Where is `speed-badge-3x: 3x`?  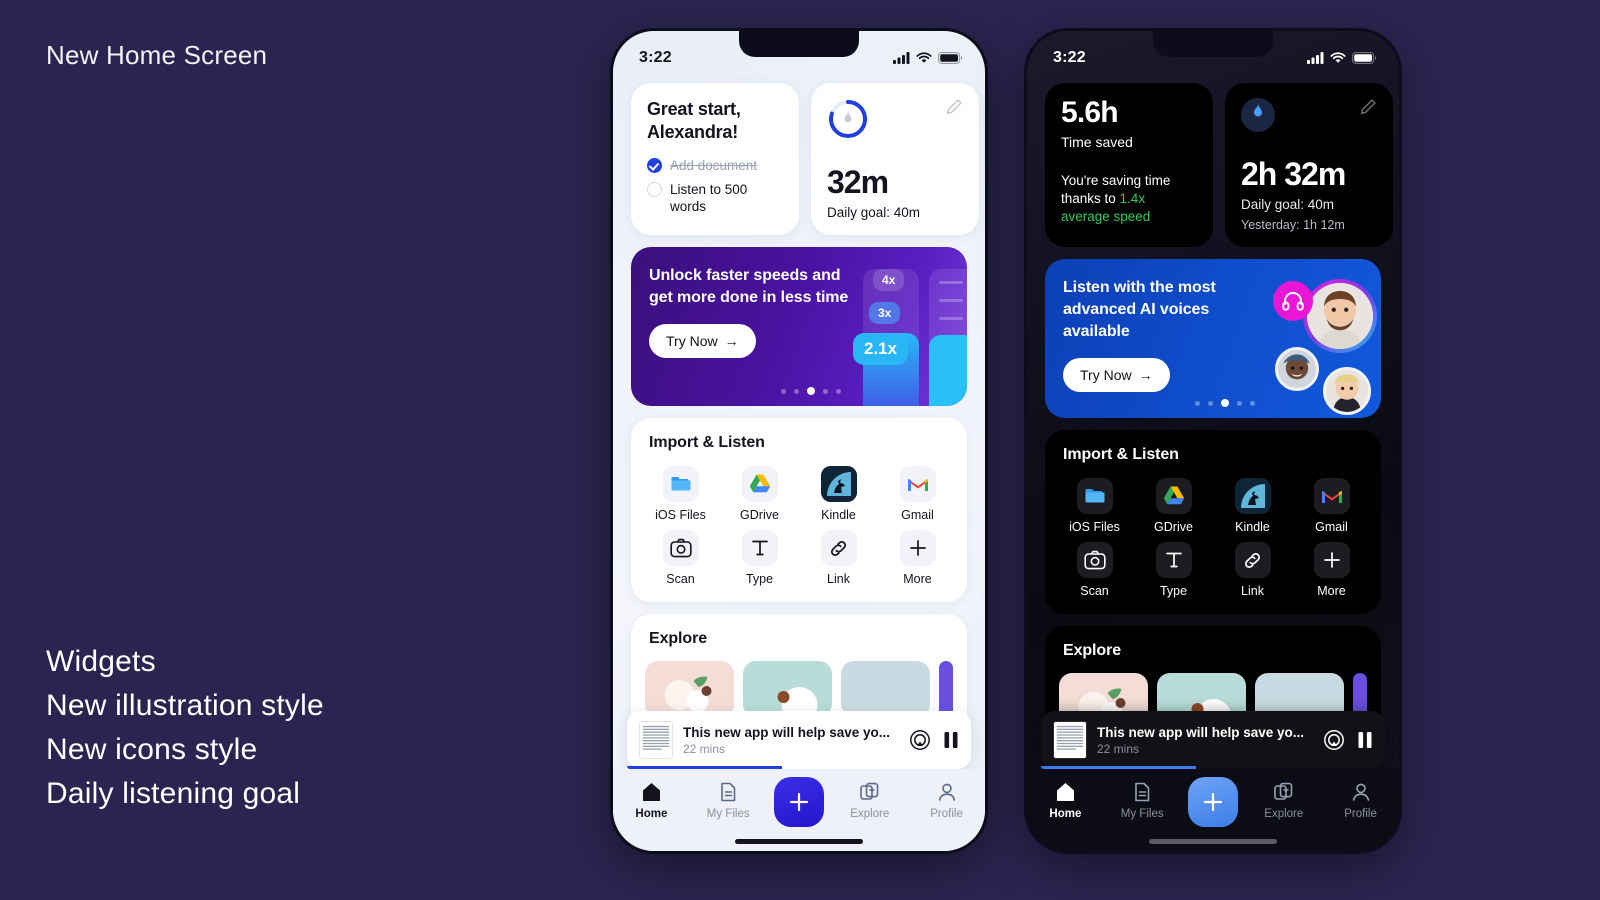
speed-badge-3x: 3x is located at coordinates (885, 313).